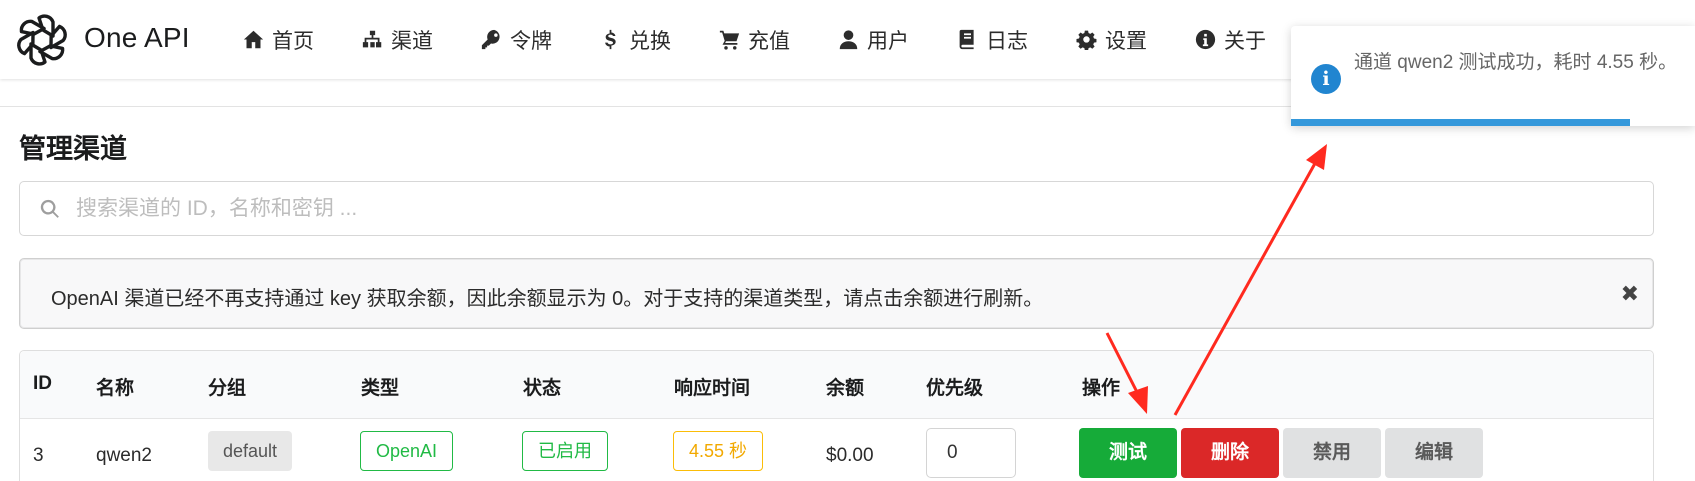 Image resolution: width=1695 pixels, height=481 pixels. Describe the element at coordinates (1326, 79) in the screenshot. I see `info-icon: i` at that location.